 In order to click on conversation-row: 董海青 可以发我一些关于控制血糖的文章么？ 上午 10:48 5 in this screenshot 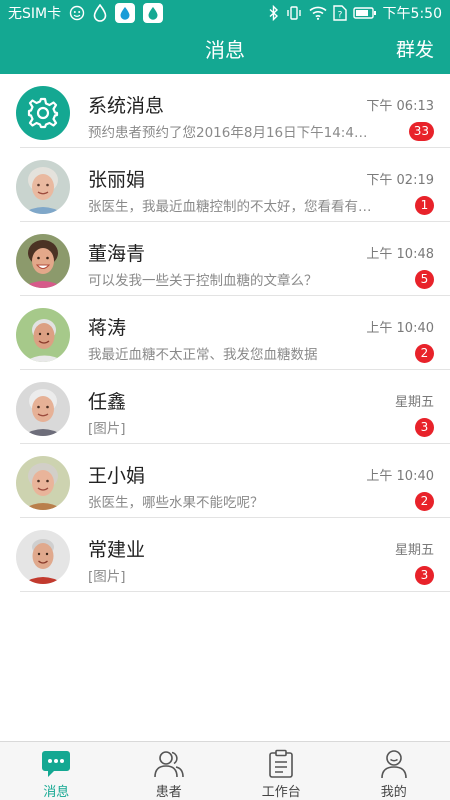, I will do `click(225, 259)`.